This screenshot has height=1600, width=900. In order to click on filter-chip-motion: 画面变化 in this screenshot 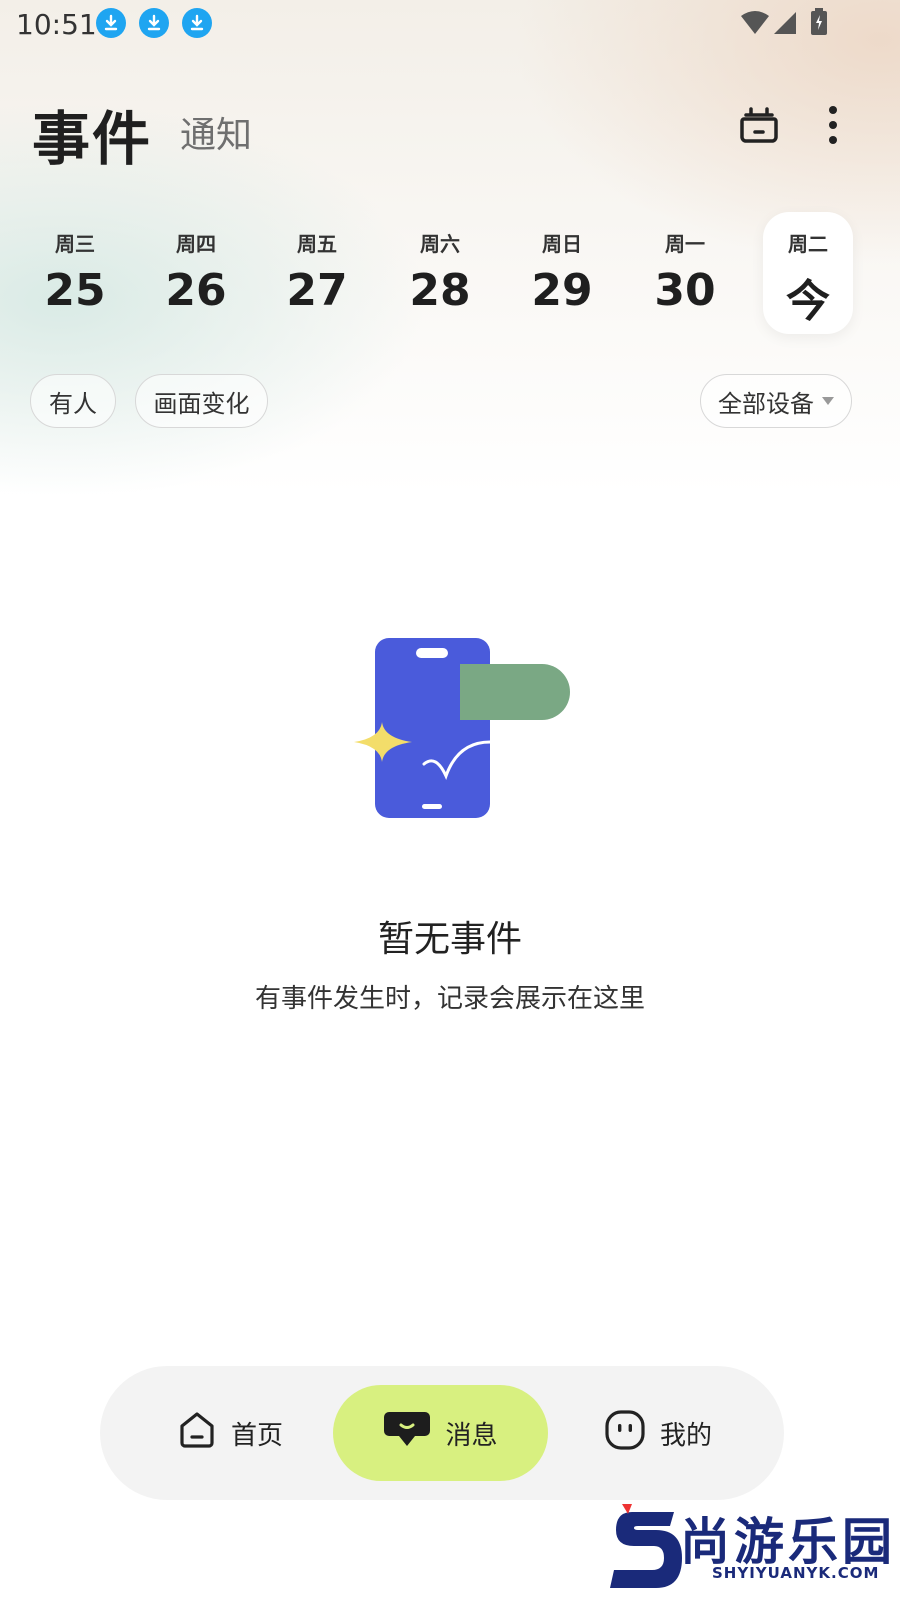, I will do `click(201, 401)`.